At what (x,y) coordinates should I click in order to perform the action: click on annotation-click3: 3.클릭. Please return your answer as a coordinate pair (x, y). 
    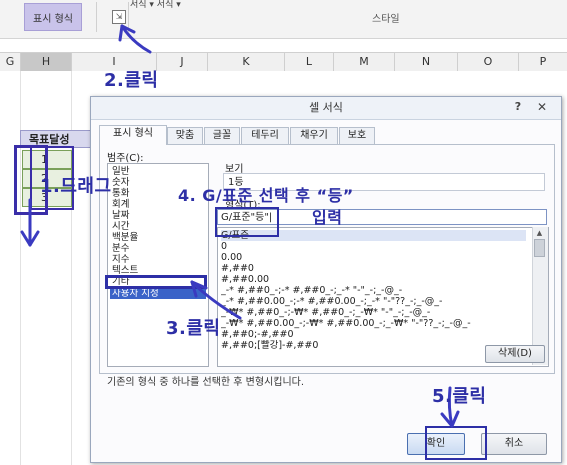
    Looking at the image, I should click on (193, 328).